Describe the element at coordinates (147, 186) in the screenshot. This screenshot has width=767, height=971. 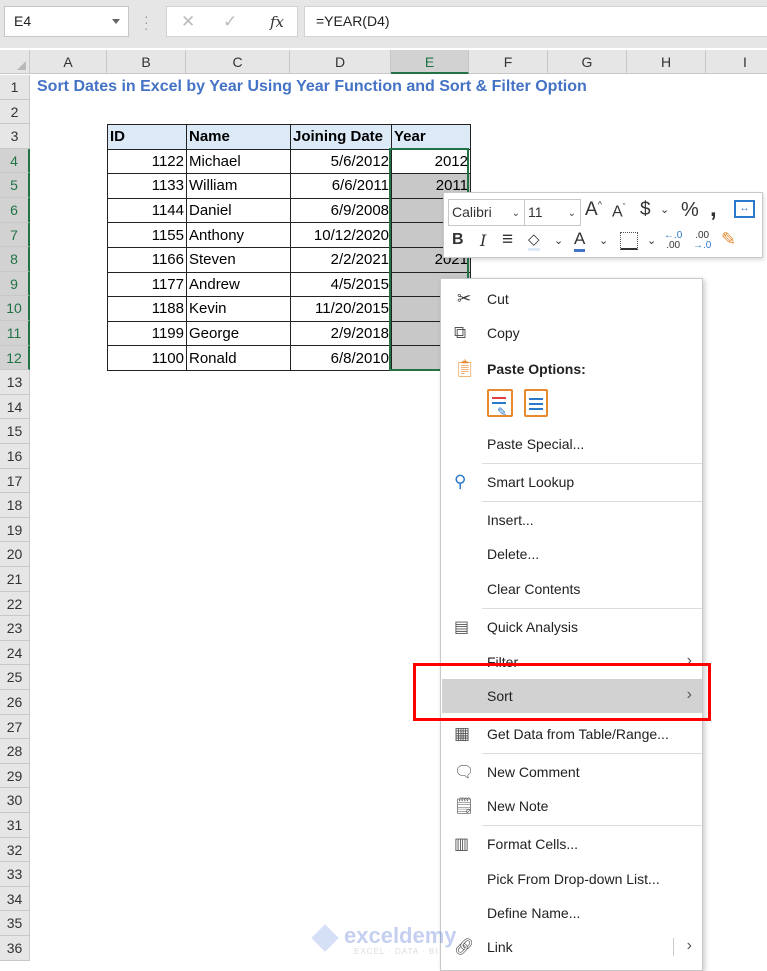
I see `cell-id: 1133` at that location.